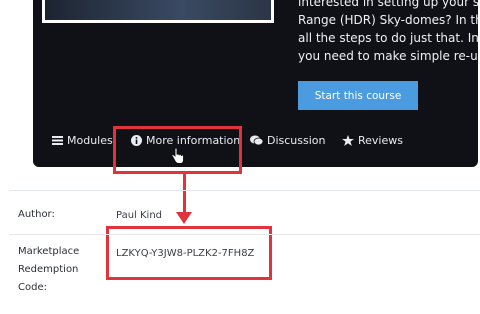  I want to click on label-line: Redemption, so click(48, 269).